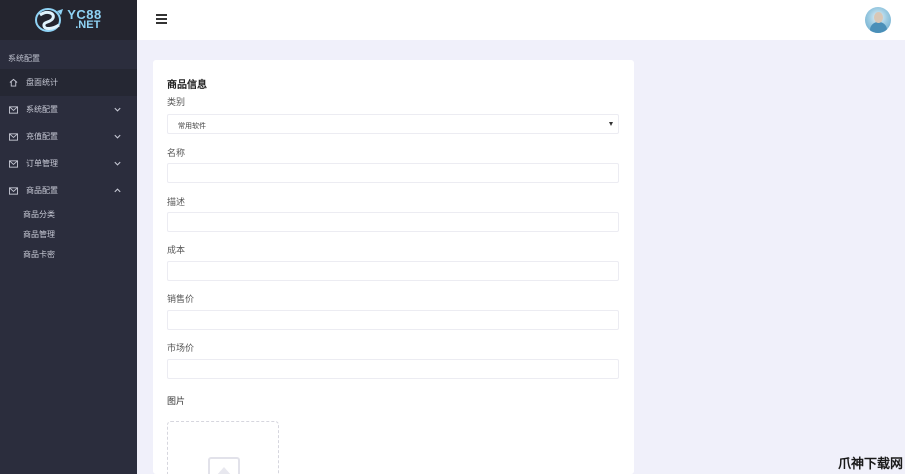 Image resolution: width=905 pixels, height=474 pixels. What do you see at coordinates (393, 271) in the screenshot?
I see `cost-input` at bounding box center [393, 271].